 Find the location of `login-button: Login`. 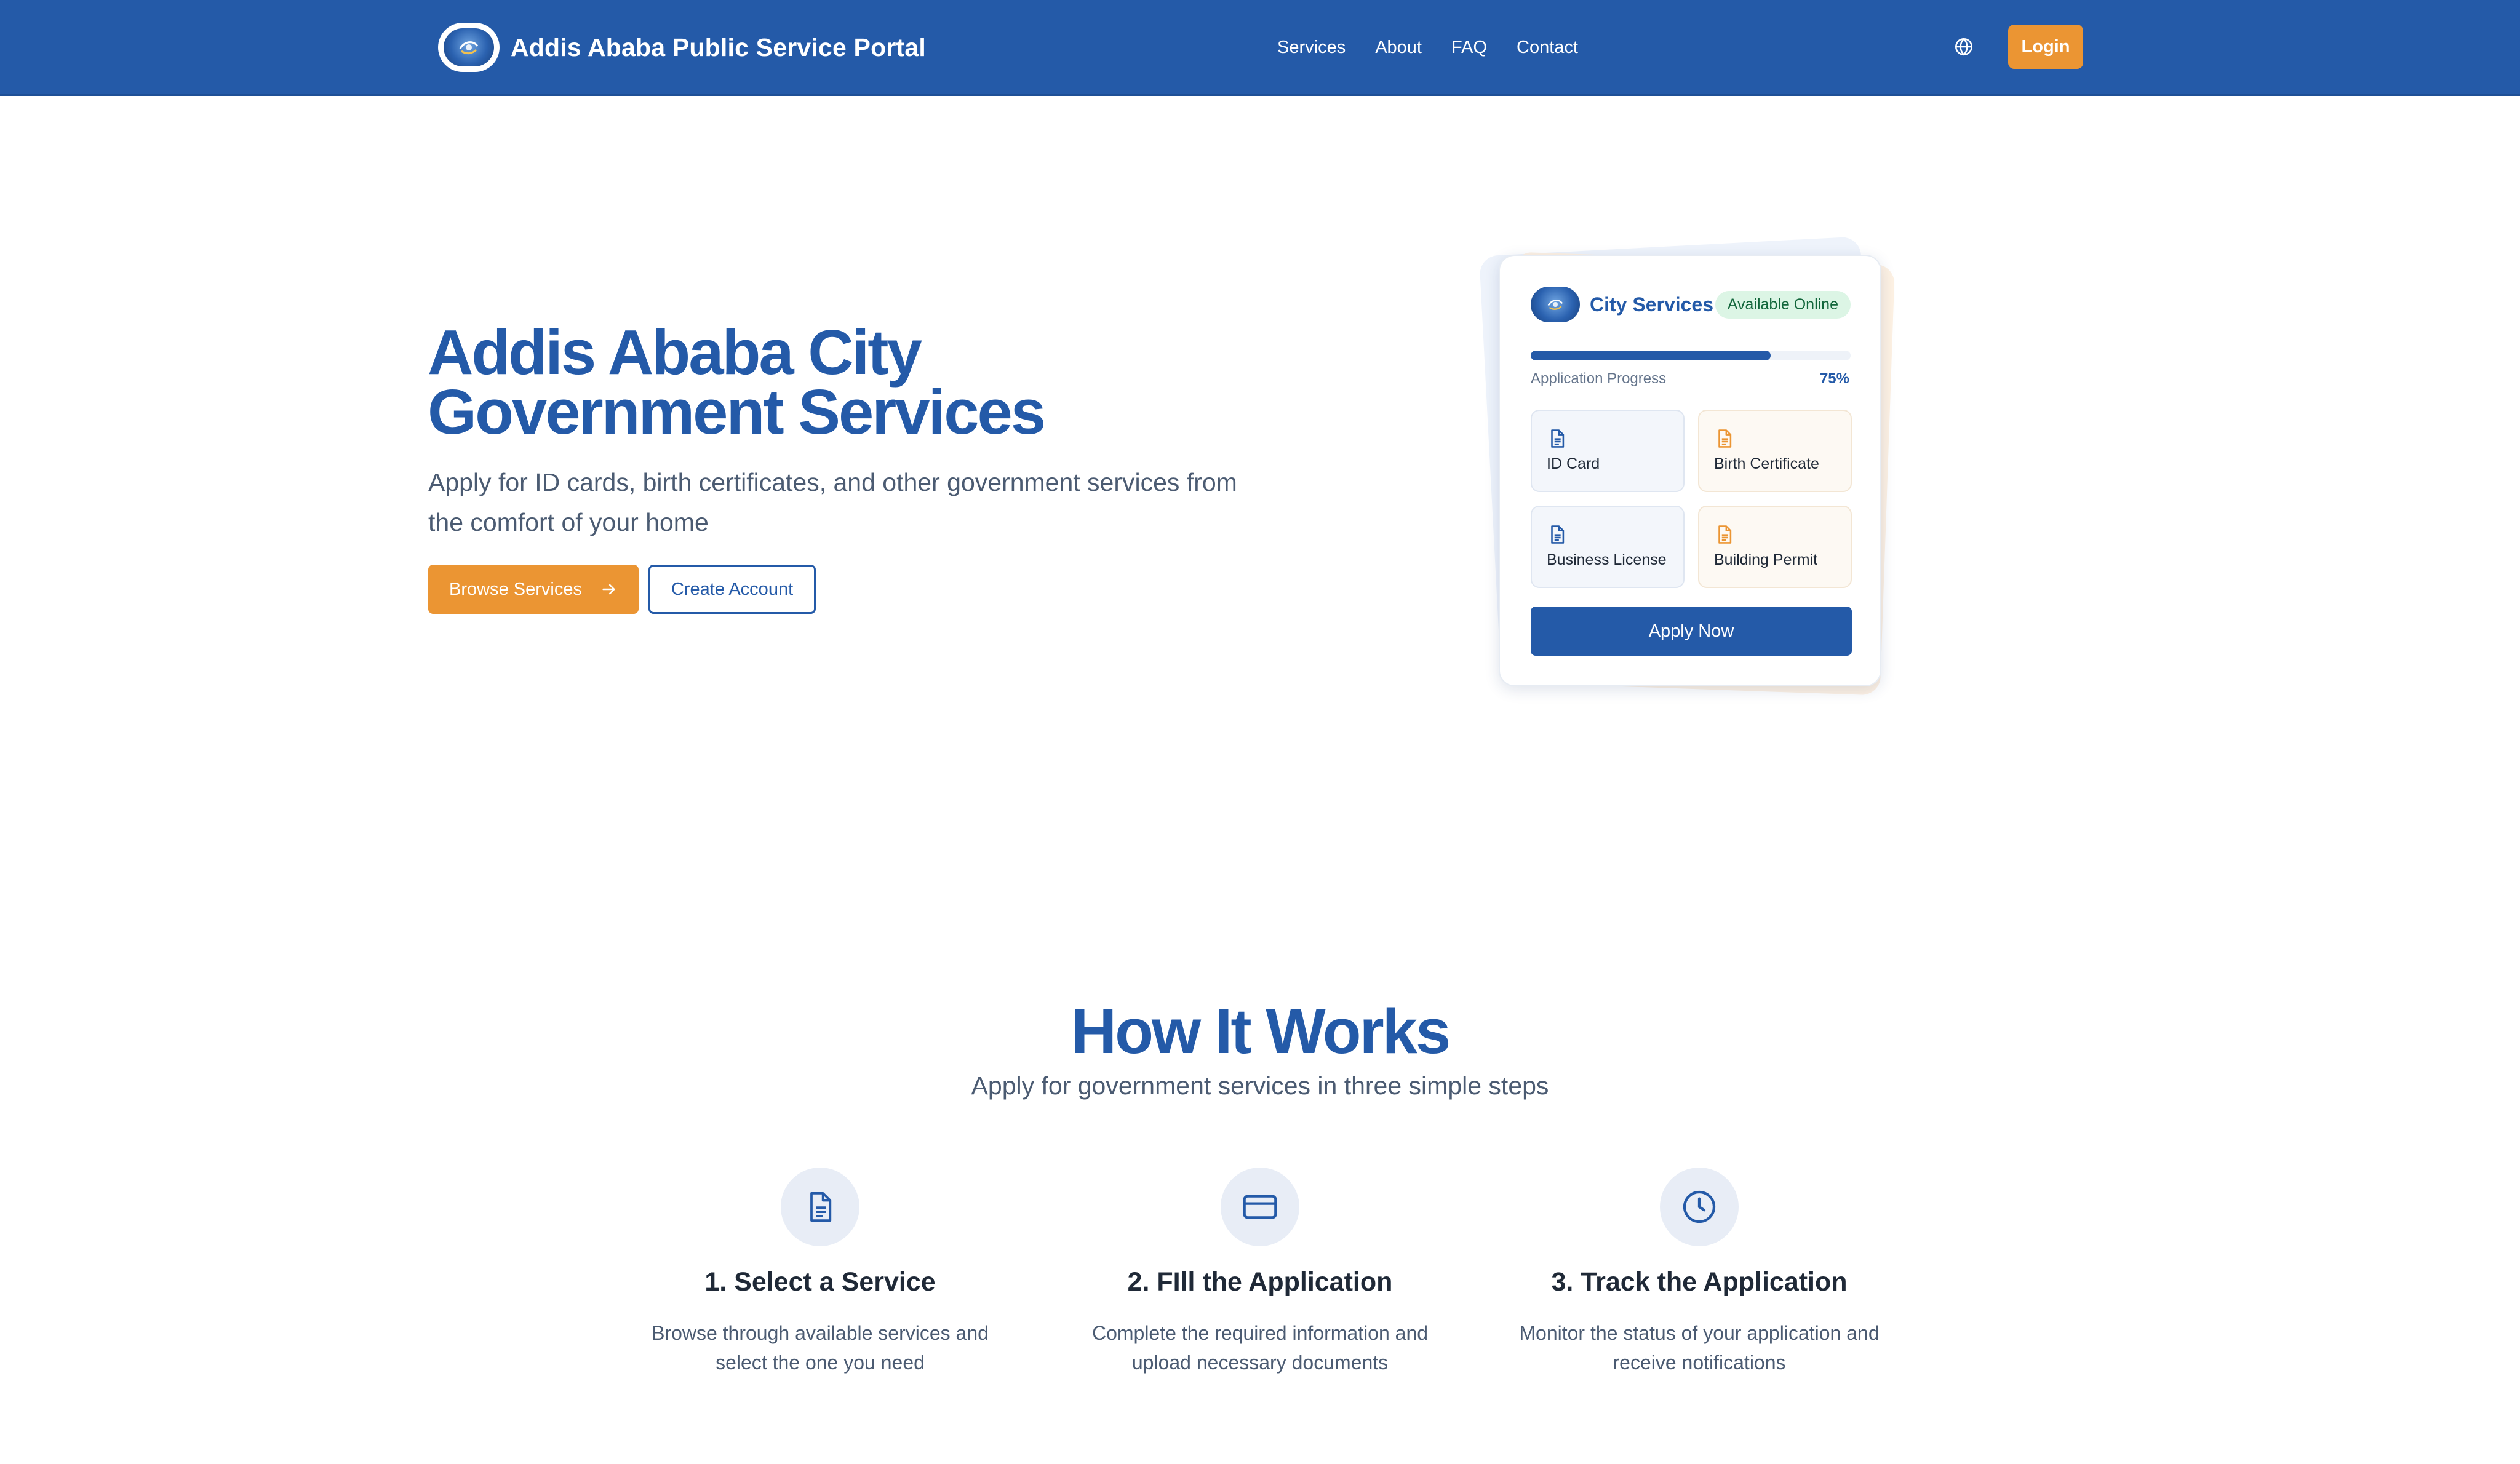

login-button: Login is located at coordinates (2045, 47).